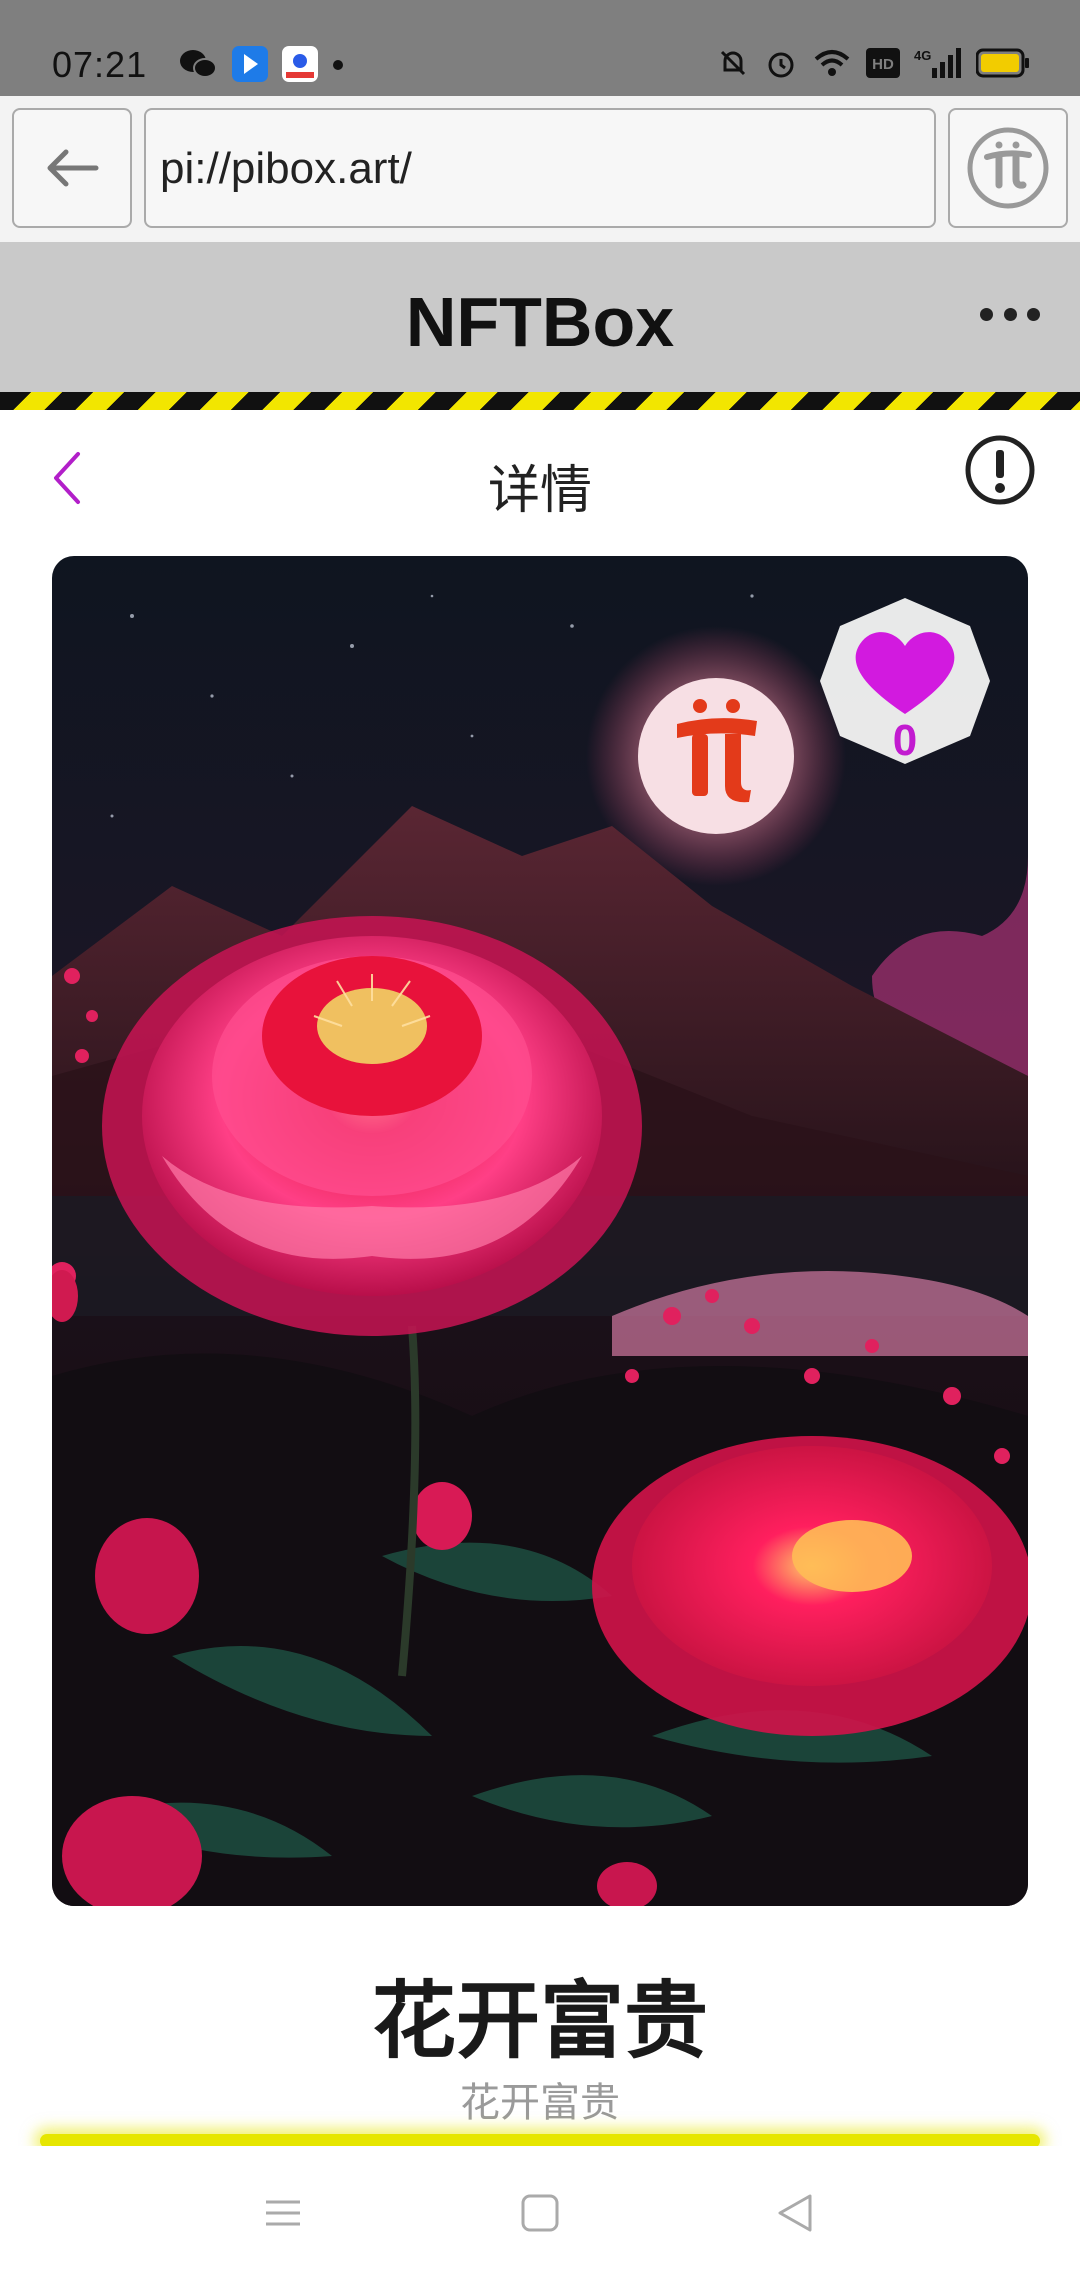 This screenshot has height=2280, width=1080. Describe the element at coordinates (338, 67) in the screenshot. I see `notification-dot-icon` at that location.